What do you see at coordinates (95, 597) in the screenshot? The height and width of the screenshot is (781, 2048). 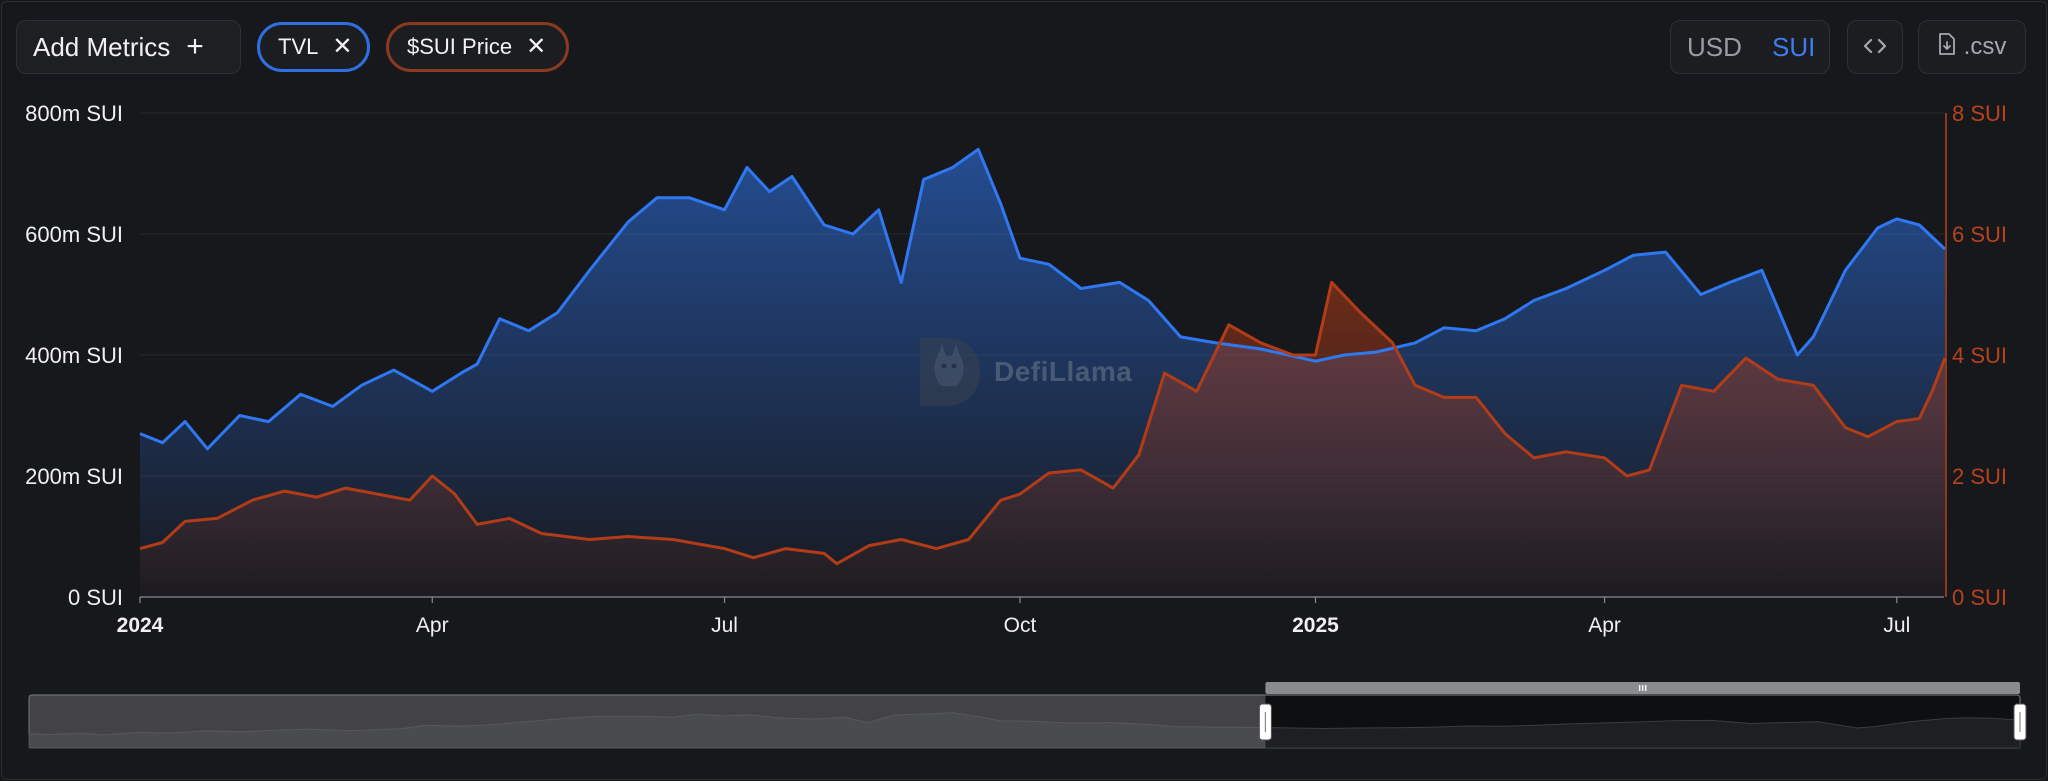 I see `left-axis-tick-label: 0 SUI` at bounding box center [95, 597].